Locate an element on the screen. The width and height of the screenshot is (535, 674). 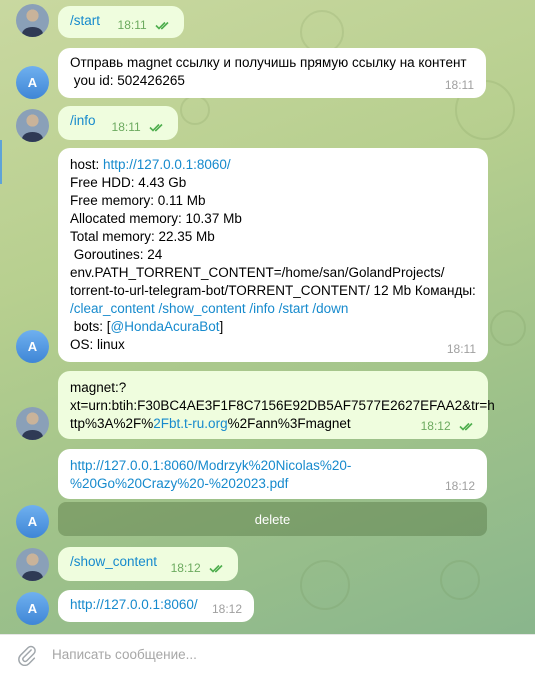
bots-line: bots: [@HondaAcuraBot] is located at coordinates (273, 327).